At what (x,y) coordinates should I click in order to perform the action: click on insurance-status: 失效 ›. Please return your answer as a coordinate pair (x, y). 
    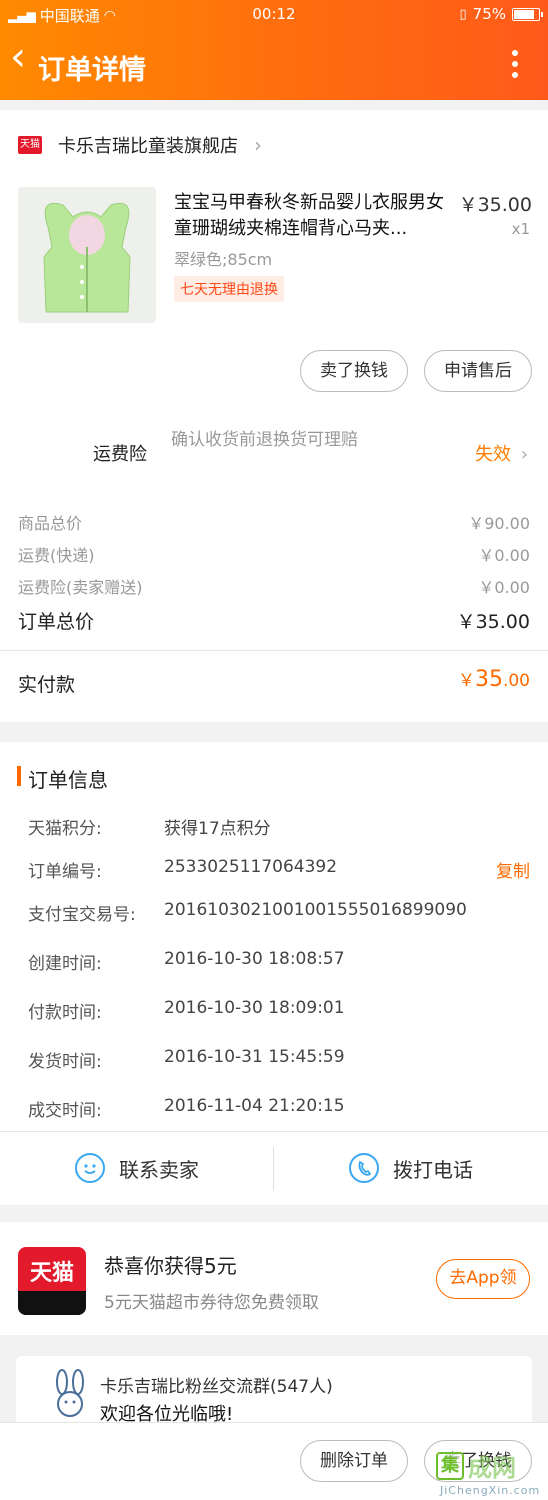
    Looking at the image, I should click on (501, 453).